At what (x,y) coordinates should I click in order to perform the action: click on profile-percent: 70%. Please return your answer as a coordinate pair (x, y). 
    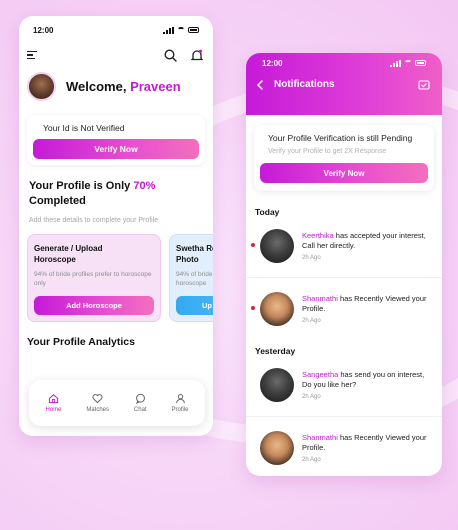
    Looking at the image, I should click on (144, 186).